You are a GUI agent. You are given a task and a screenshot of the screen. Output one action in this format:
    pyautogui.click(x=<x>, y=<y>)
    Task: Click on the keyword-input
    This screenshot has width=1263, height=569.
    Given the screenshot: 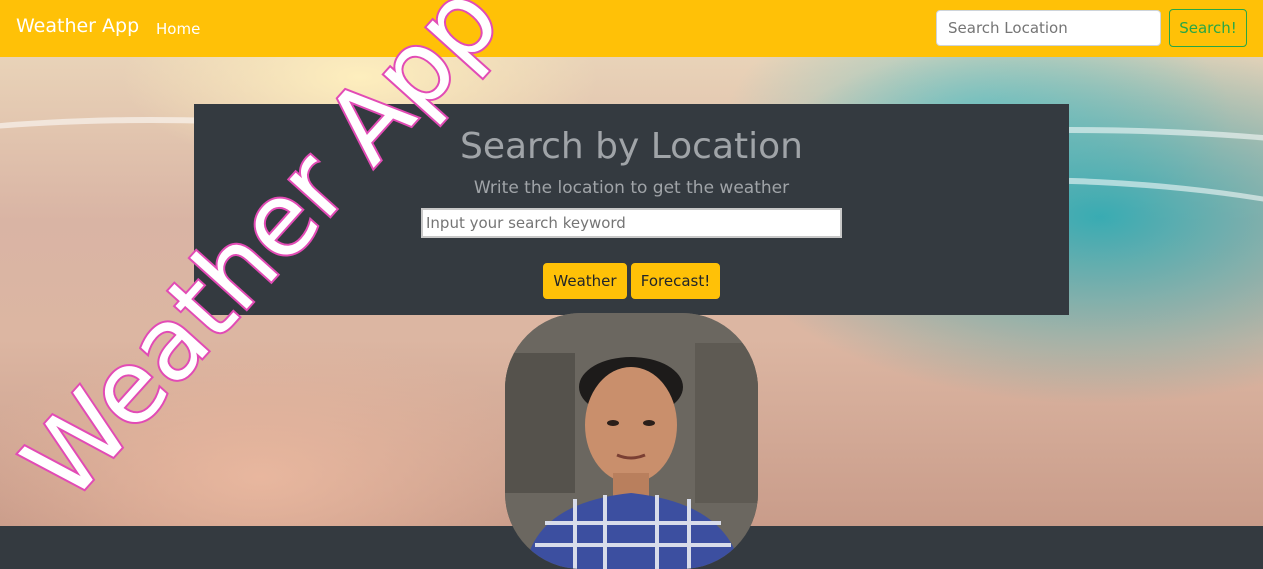 What is the action you would take?
    pyautogui.click(x=631, y=223)
    